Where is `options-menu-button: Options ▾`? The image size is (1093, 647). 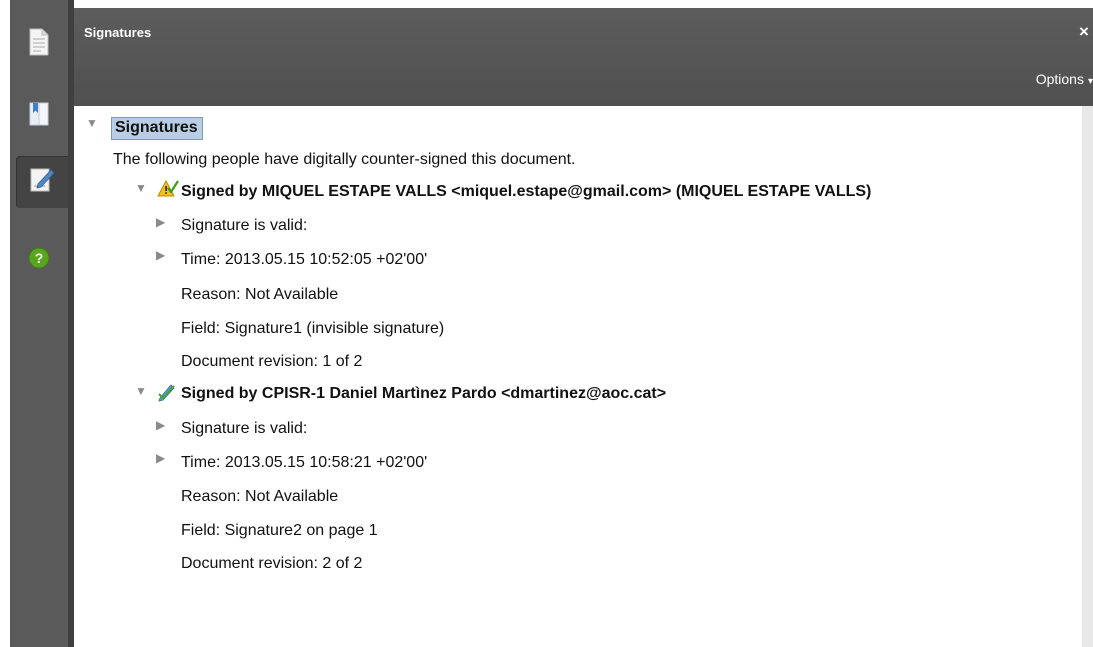 options-menu-button: Options ▾ is located at coordinates (1064, 79).